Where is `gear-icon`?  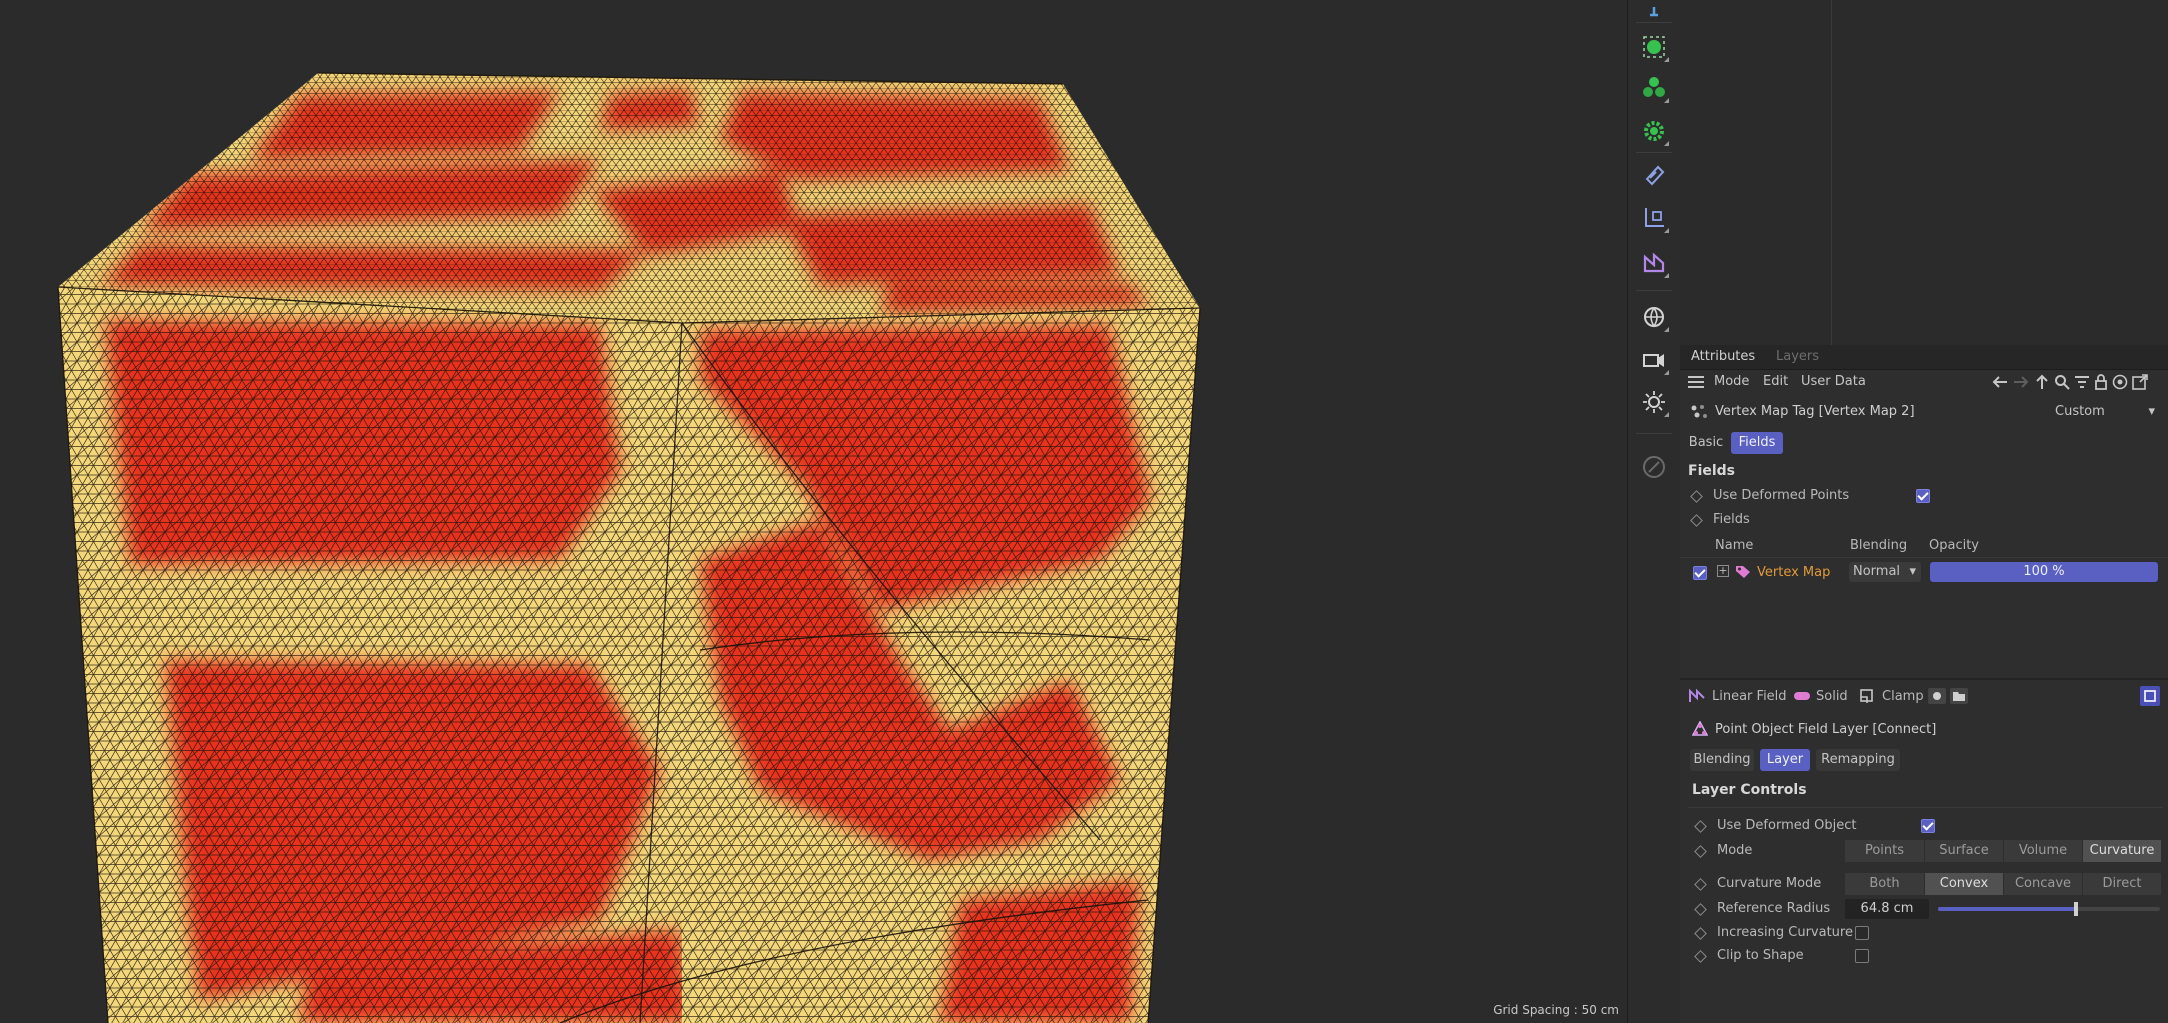 gear-icon is located at coordinates (1654, 131).